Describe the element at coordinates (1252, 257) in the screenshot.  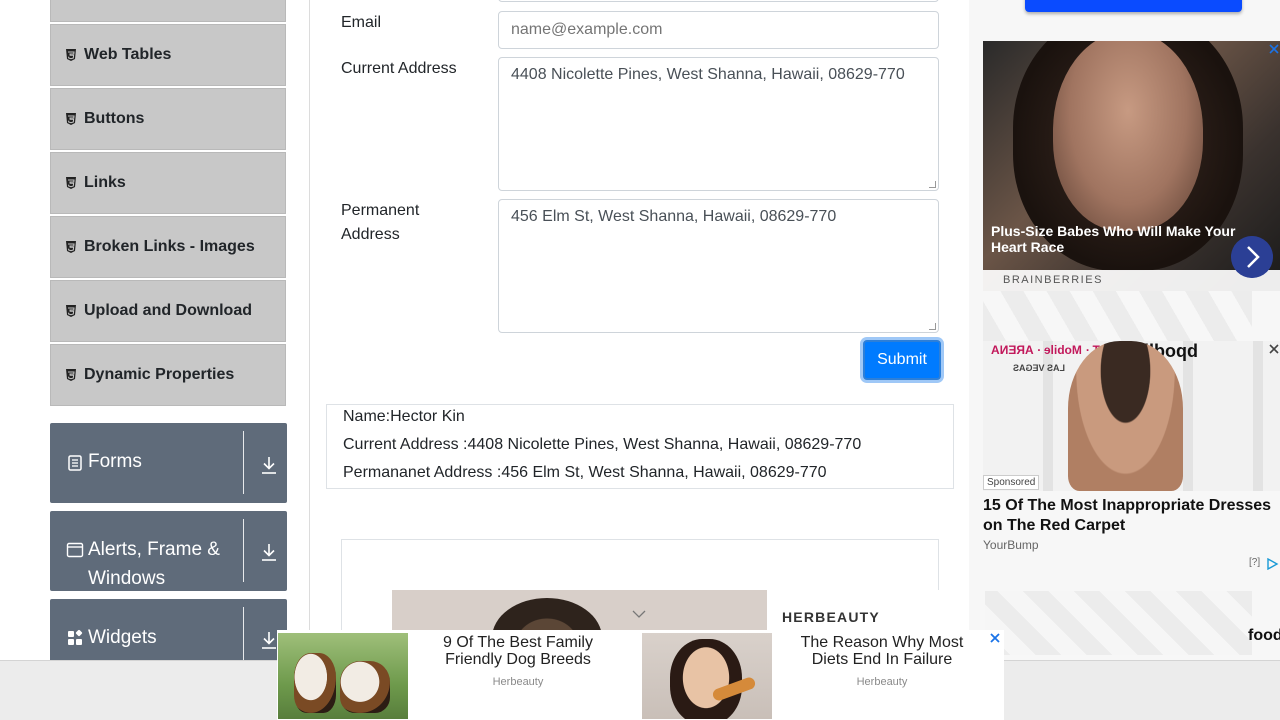
I see `chevron-right-icon` at that location.